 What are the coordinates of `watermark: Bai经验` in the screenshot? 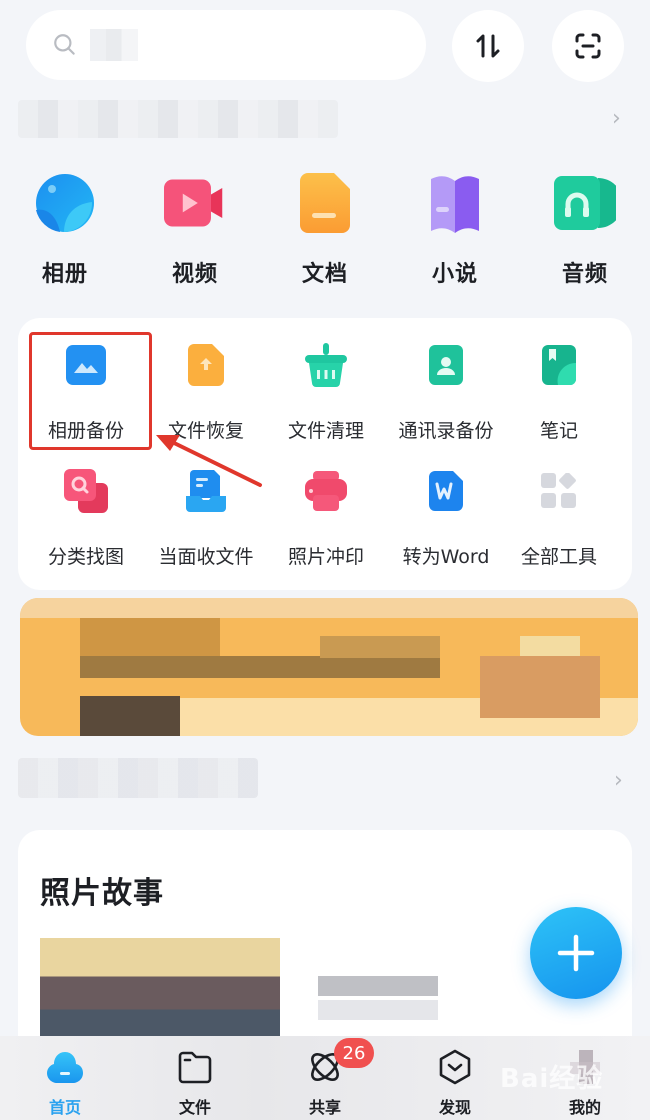 It's located at (552, 1079).